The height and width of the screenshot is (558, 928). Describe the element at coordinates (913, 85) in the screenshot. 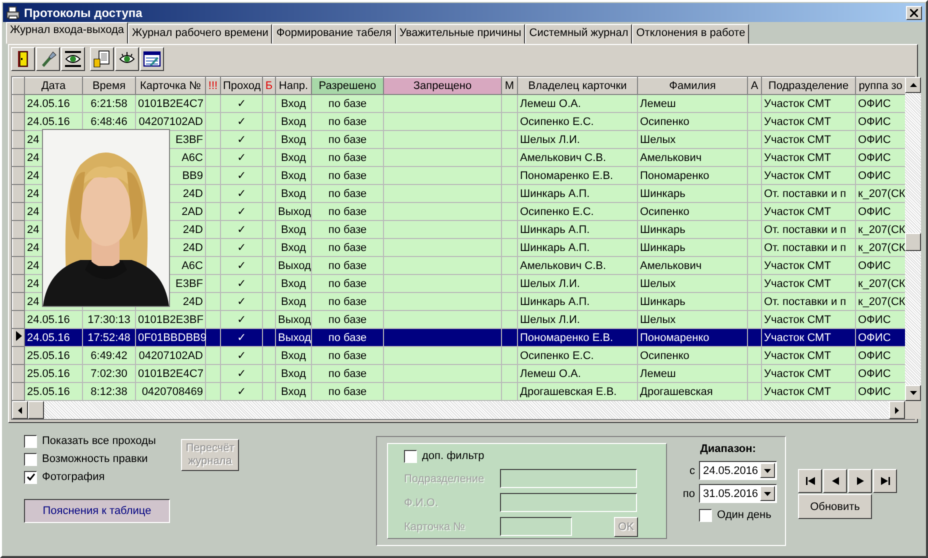

I see `scroll-up-button` at that location.